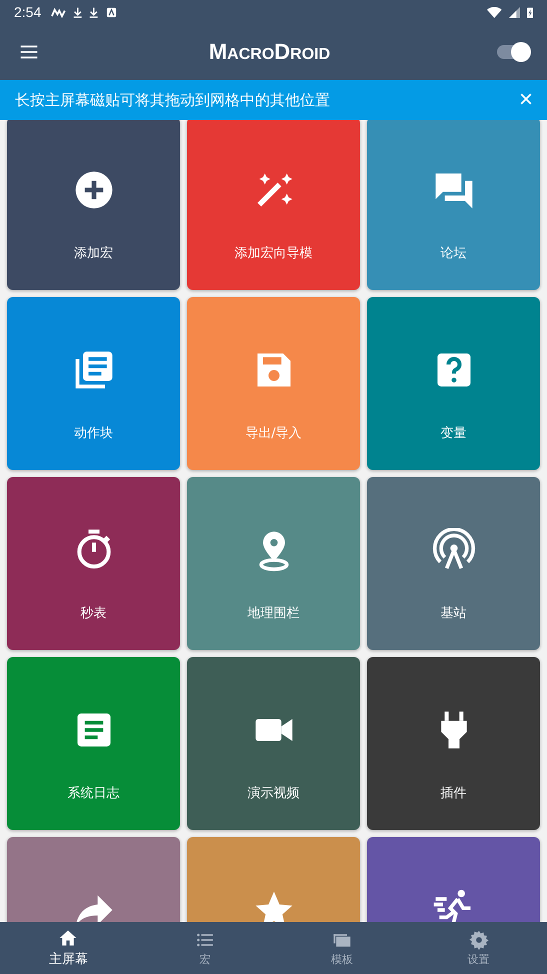 The height and width of the screenshot is (974, 547). Describe the element at coordinates (512, 52) in the screenshot. I see `toggle-switch` at that location.